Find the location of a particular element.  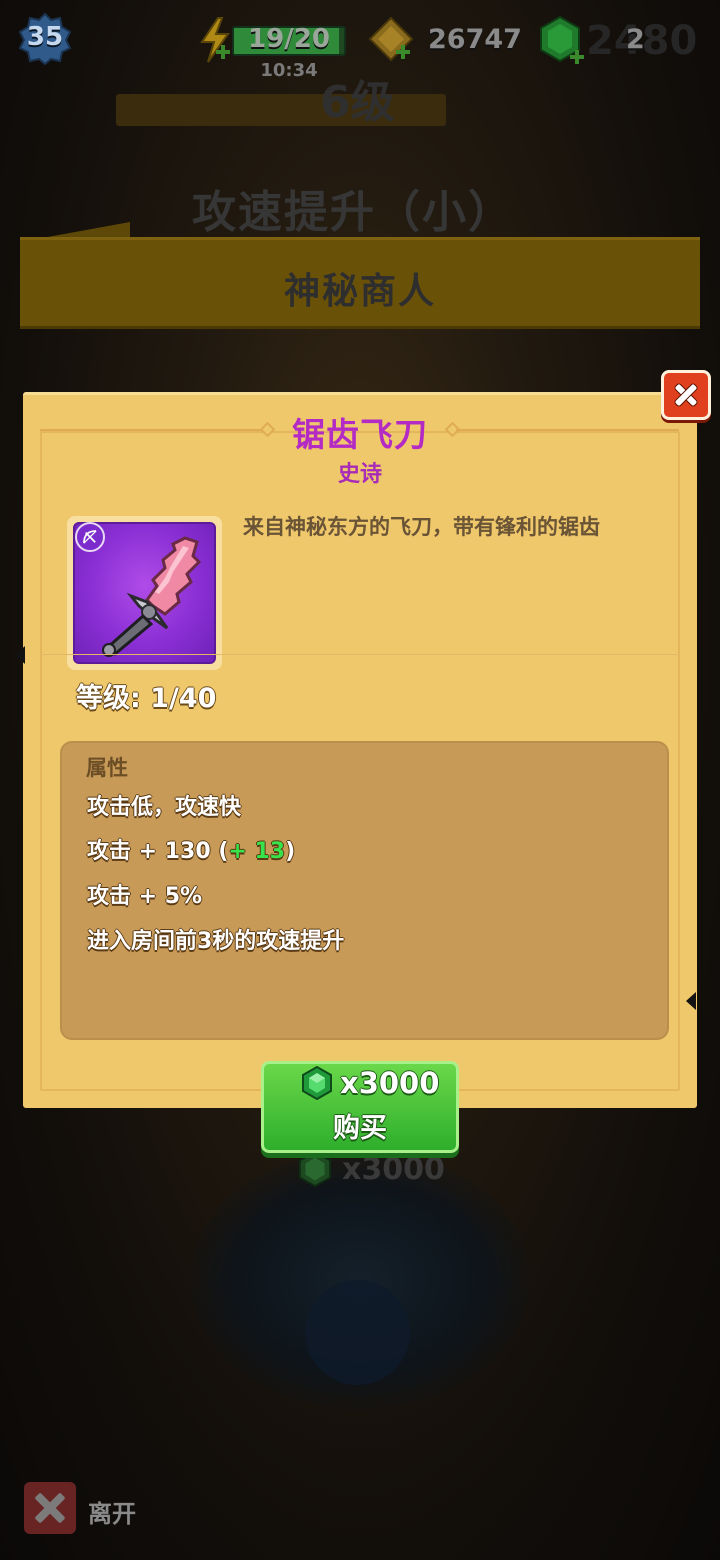

bg-price: x3000 is located at coordinates (370, 1169).